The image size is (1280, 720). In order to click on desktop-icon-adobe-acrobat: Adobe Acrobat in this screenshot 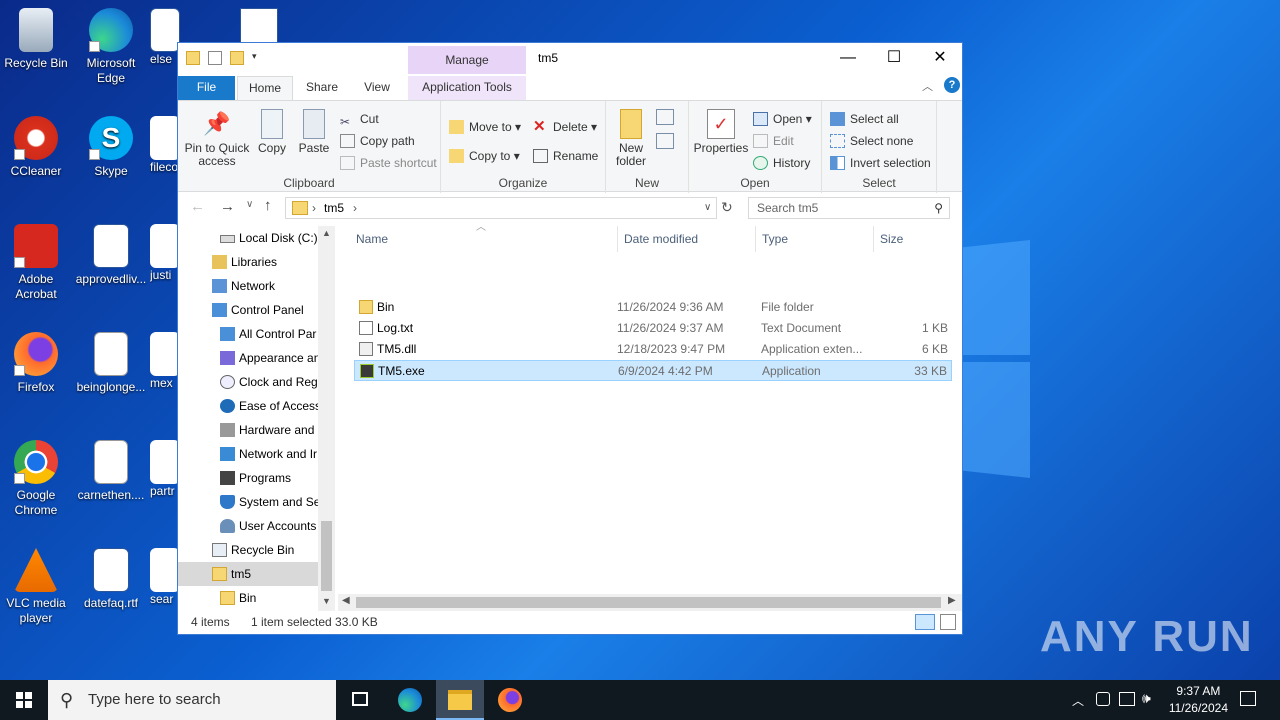, I will do `click(36, 263)`.